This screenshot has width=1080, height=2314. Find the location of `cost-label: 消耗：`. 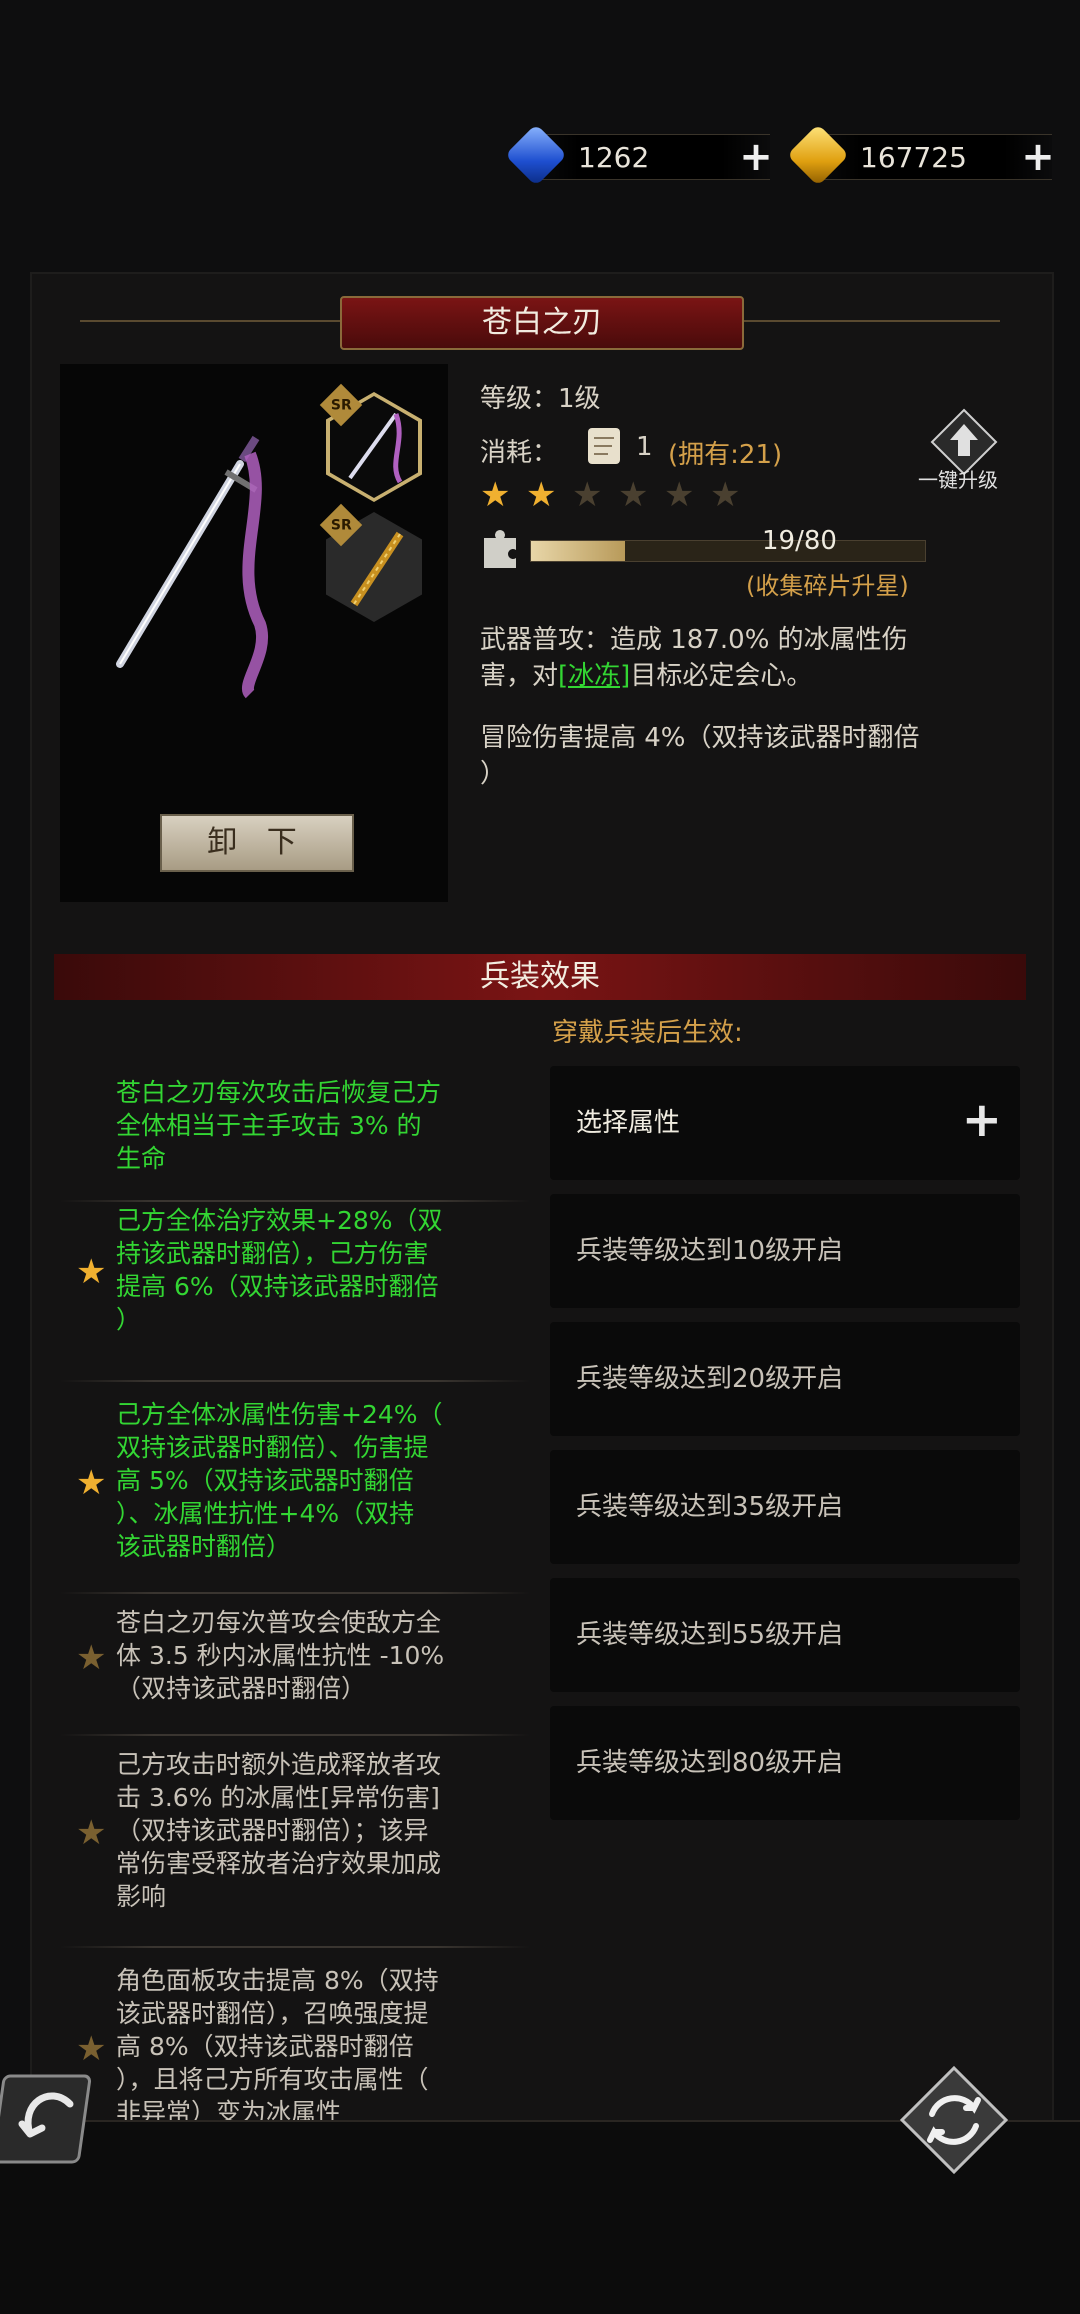

cost-label: 消耗： is located at coordinates (519, 453).